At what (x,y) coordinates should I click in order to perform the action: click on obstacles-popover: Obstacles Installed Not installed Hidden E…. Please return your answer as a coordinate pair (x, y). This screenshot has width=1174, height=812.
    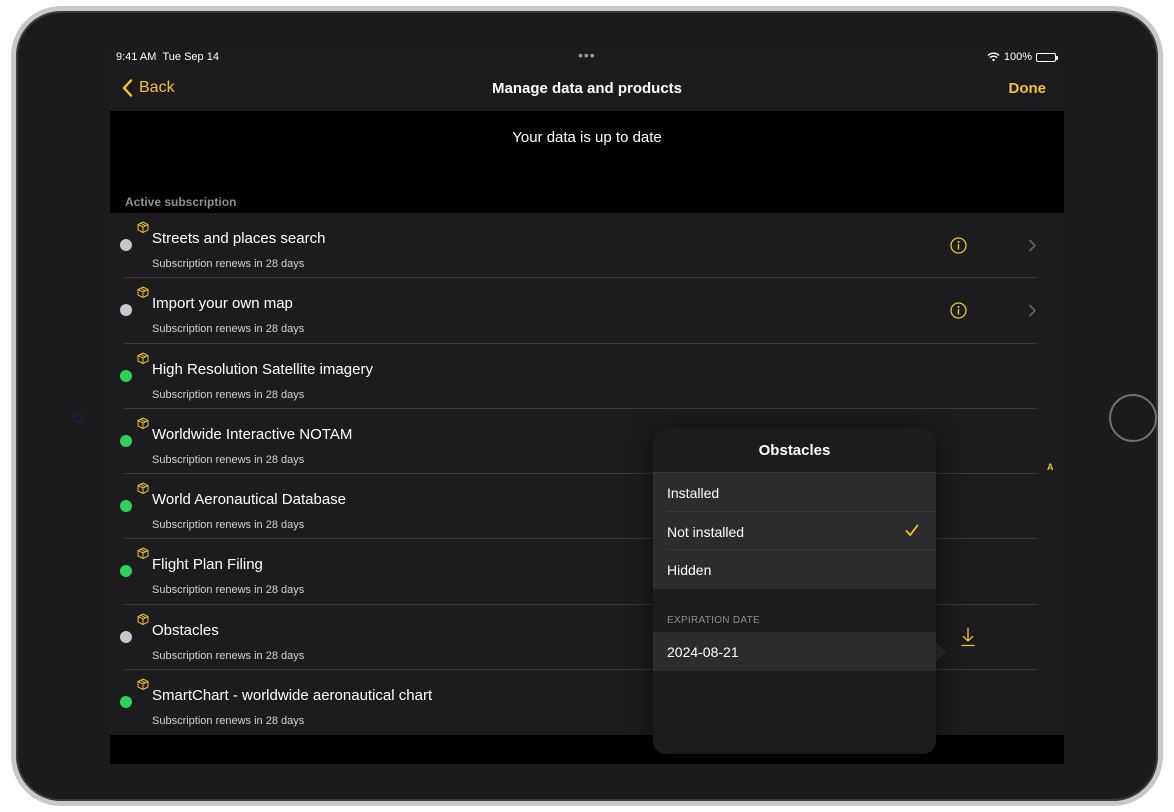
    Looking at the image, I should click on (794, 591).